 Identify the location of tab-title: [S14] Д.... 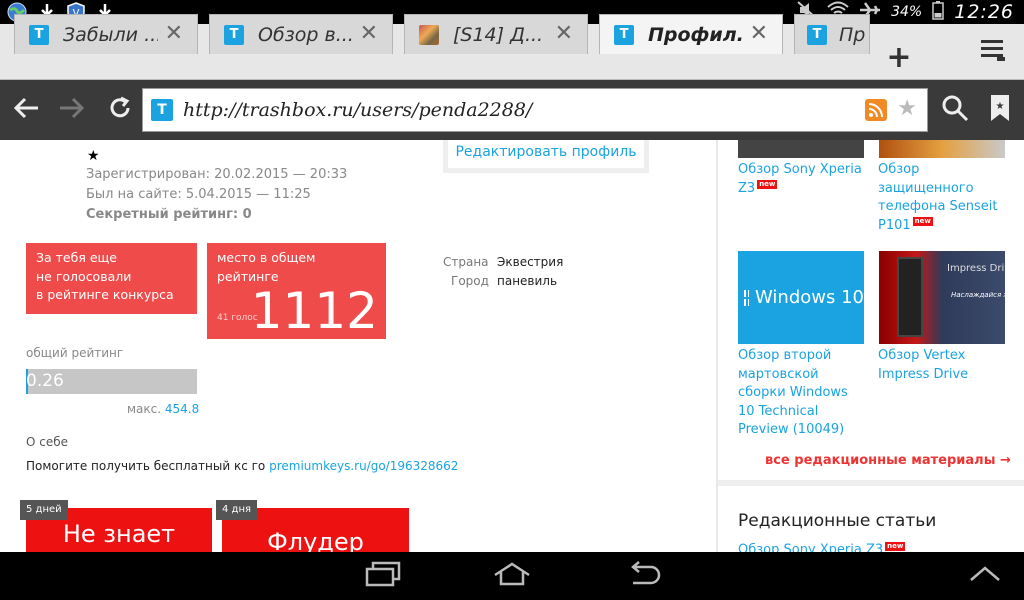
(498, 34).